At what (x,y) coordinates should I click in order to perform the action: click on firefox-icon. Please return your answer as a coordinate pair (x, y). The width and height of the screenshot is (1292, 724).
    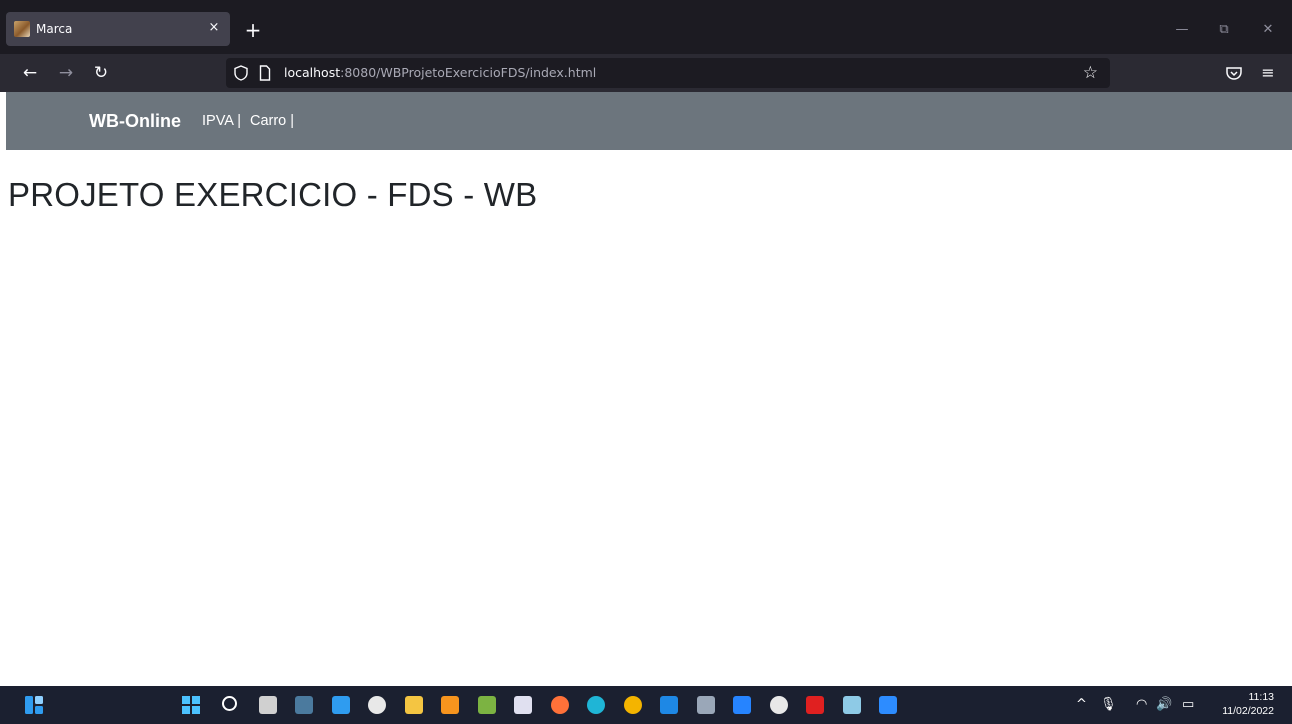
    Looking at the image, I should click on (560, 705).